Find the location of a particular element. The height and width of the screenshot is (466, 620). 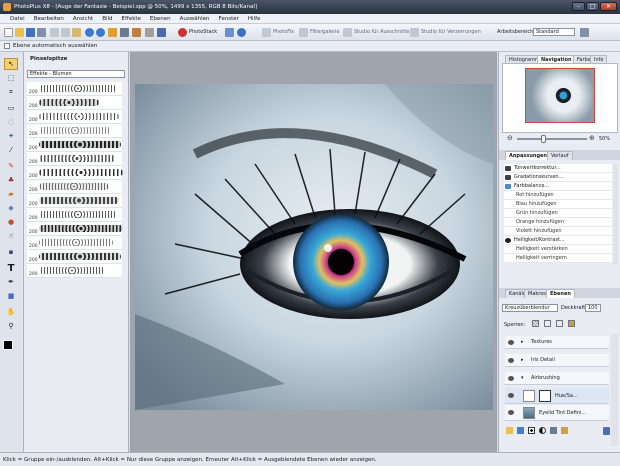

delete-layer-icon is located at coordinates (606, 431).